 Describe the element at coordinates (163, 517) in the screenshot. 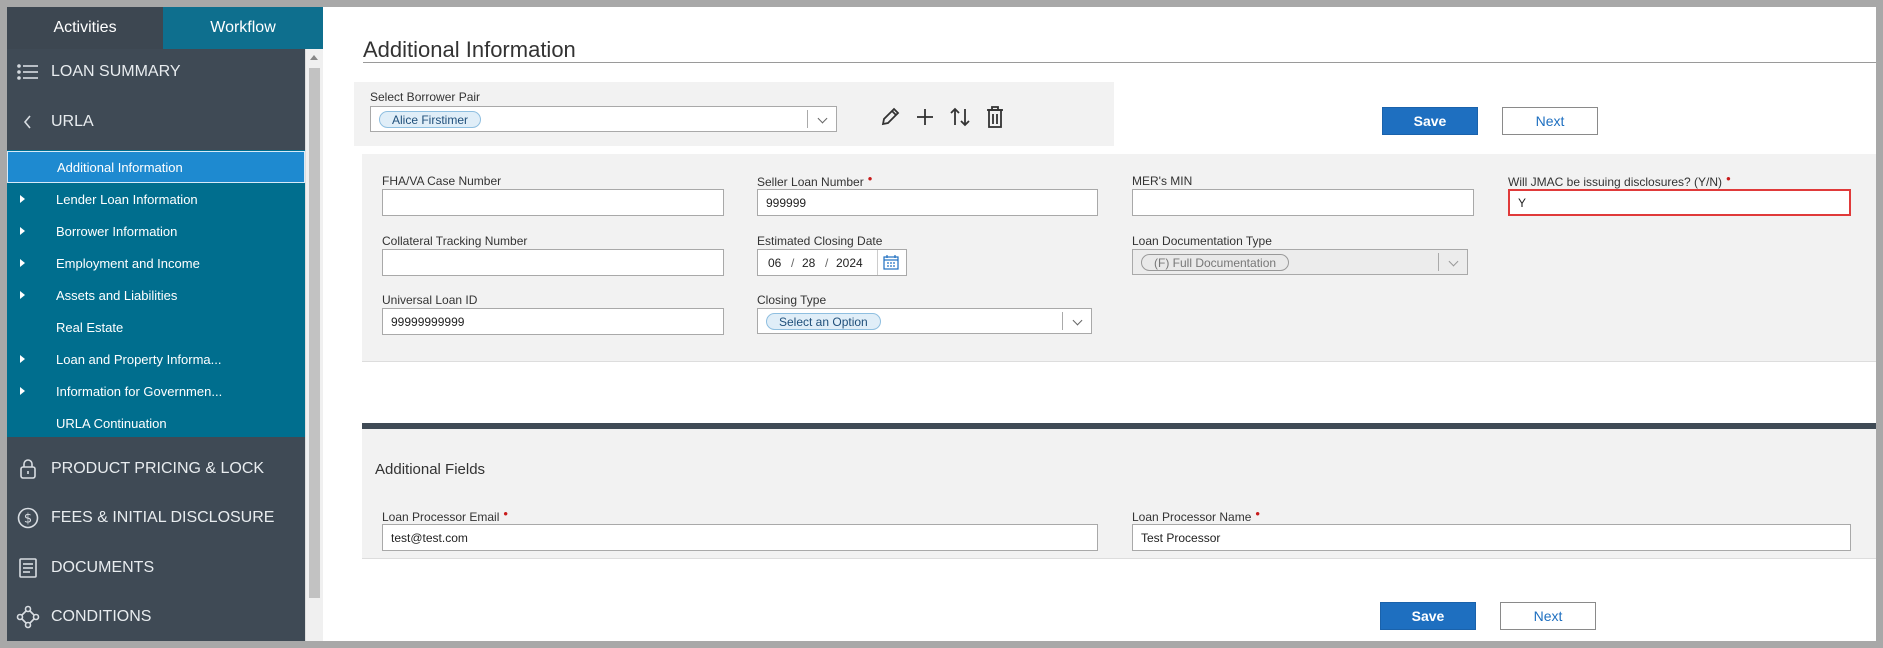

I see `sidebar-section-label: FEES & INITIAL DISCLOSURE` at that location.